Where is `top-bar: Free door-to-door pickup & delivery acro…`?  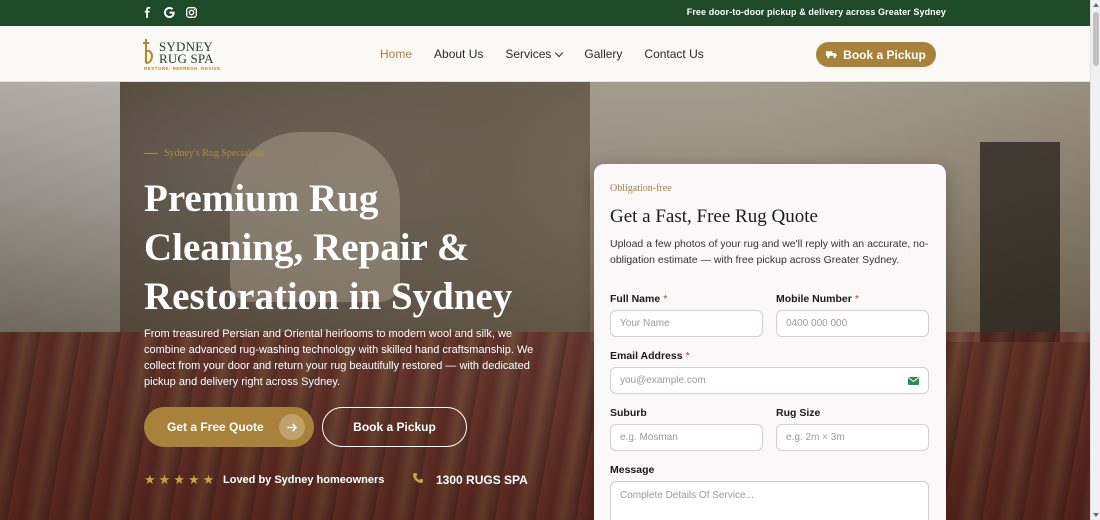
top-bar: Free door-to-door pickup & delivery acro… is located at coordinates (545, 13).